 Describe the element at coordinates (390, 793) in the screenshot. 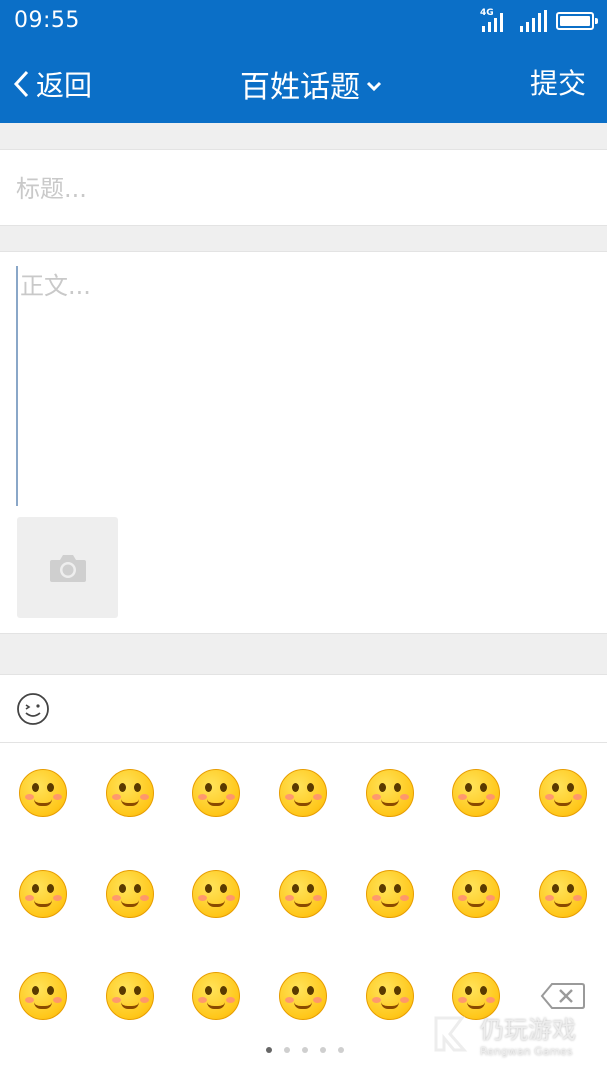

I see `thinking-emoji` at that location.